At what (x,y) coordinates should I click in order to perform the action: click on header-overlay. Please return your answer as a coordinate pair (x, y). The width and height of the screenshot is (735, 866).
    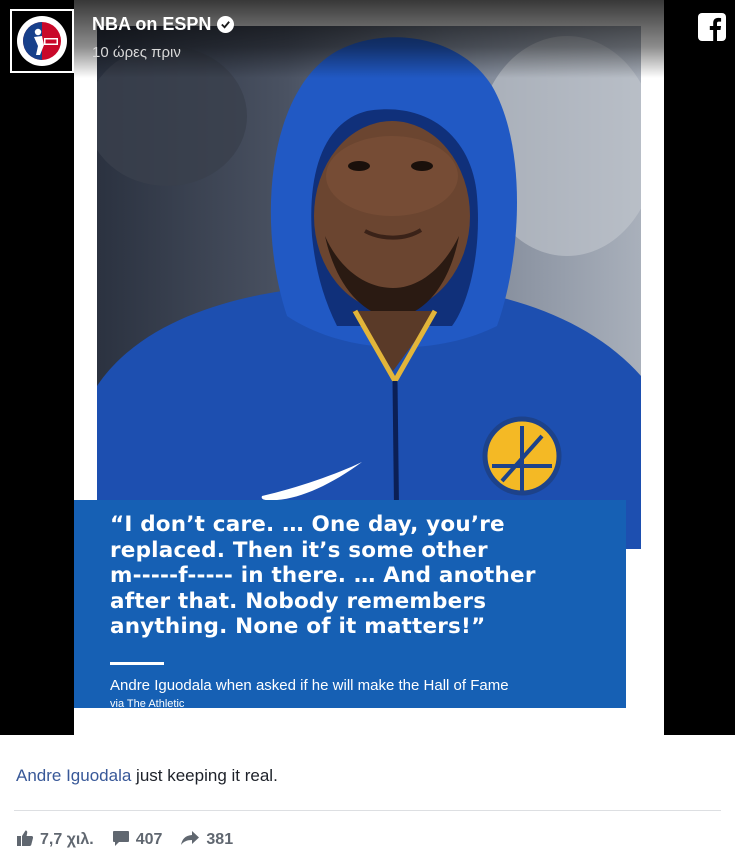
    Looking at the image, I should click on (367, 39).